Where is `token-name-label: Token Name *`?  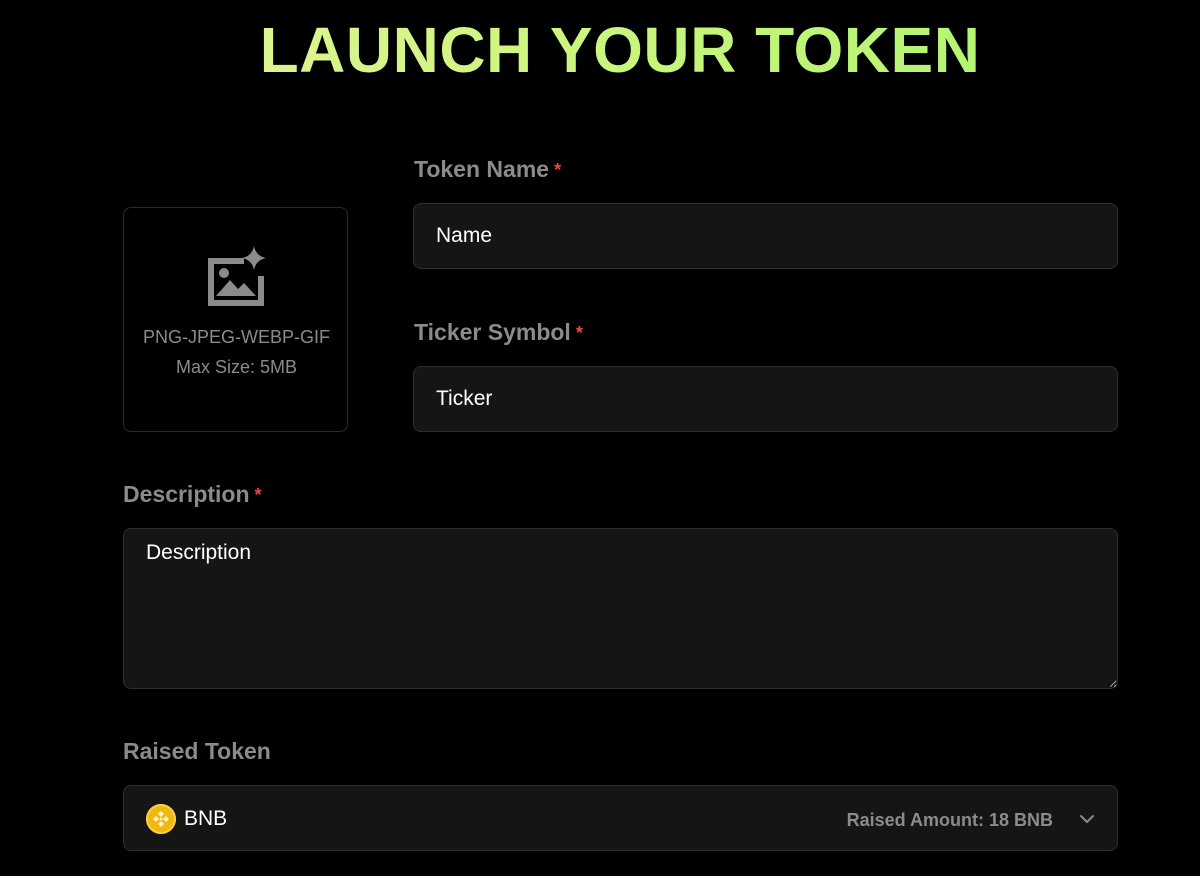
token-name-label: Token Name * is located at coordinates (487, 170).